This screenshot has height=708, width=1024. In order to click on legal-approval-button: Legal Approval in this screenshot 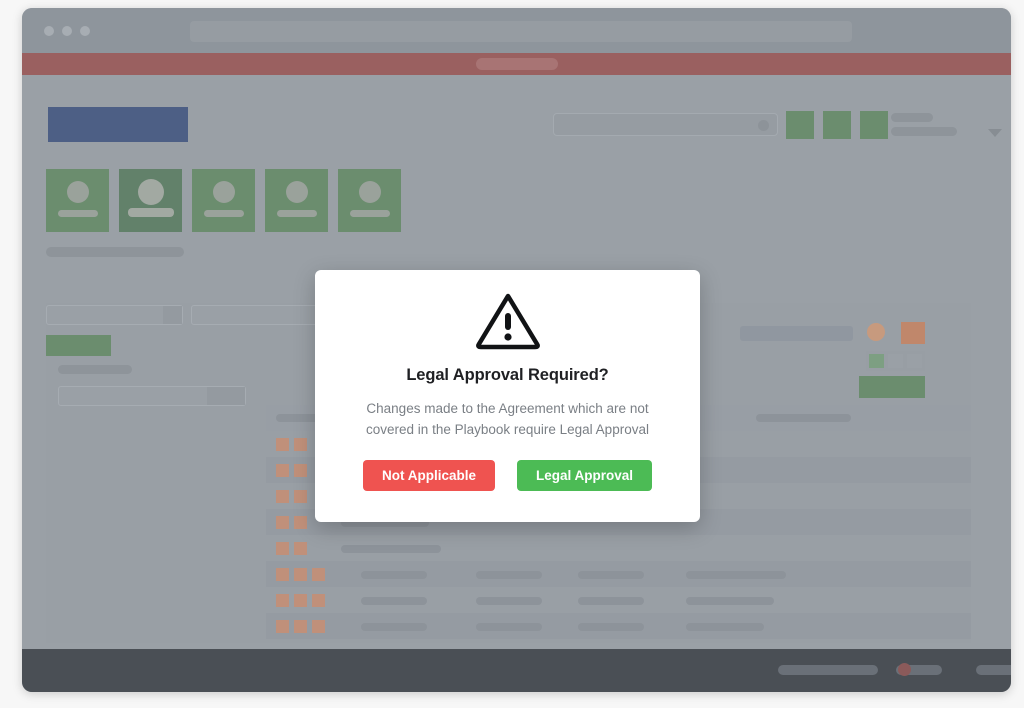, I will do `click(584, 476)`.